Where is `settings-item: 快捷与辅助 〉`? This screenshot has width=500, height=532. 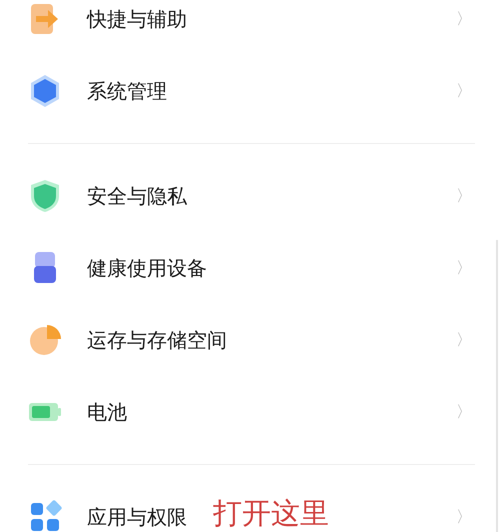 settings-item: 快捷与辅助 〉 is located at coordinates (250, 27).